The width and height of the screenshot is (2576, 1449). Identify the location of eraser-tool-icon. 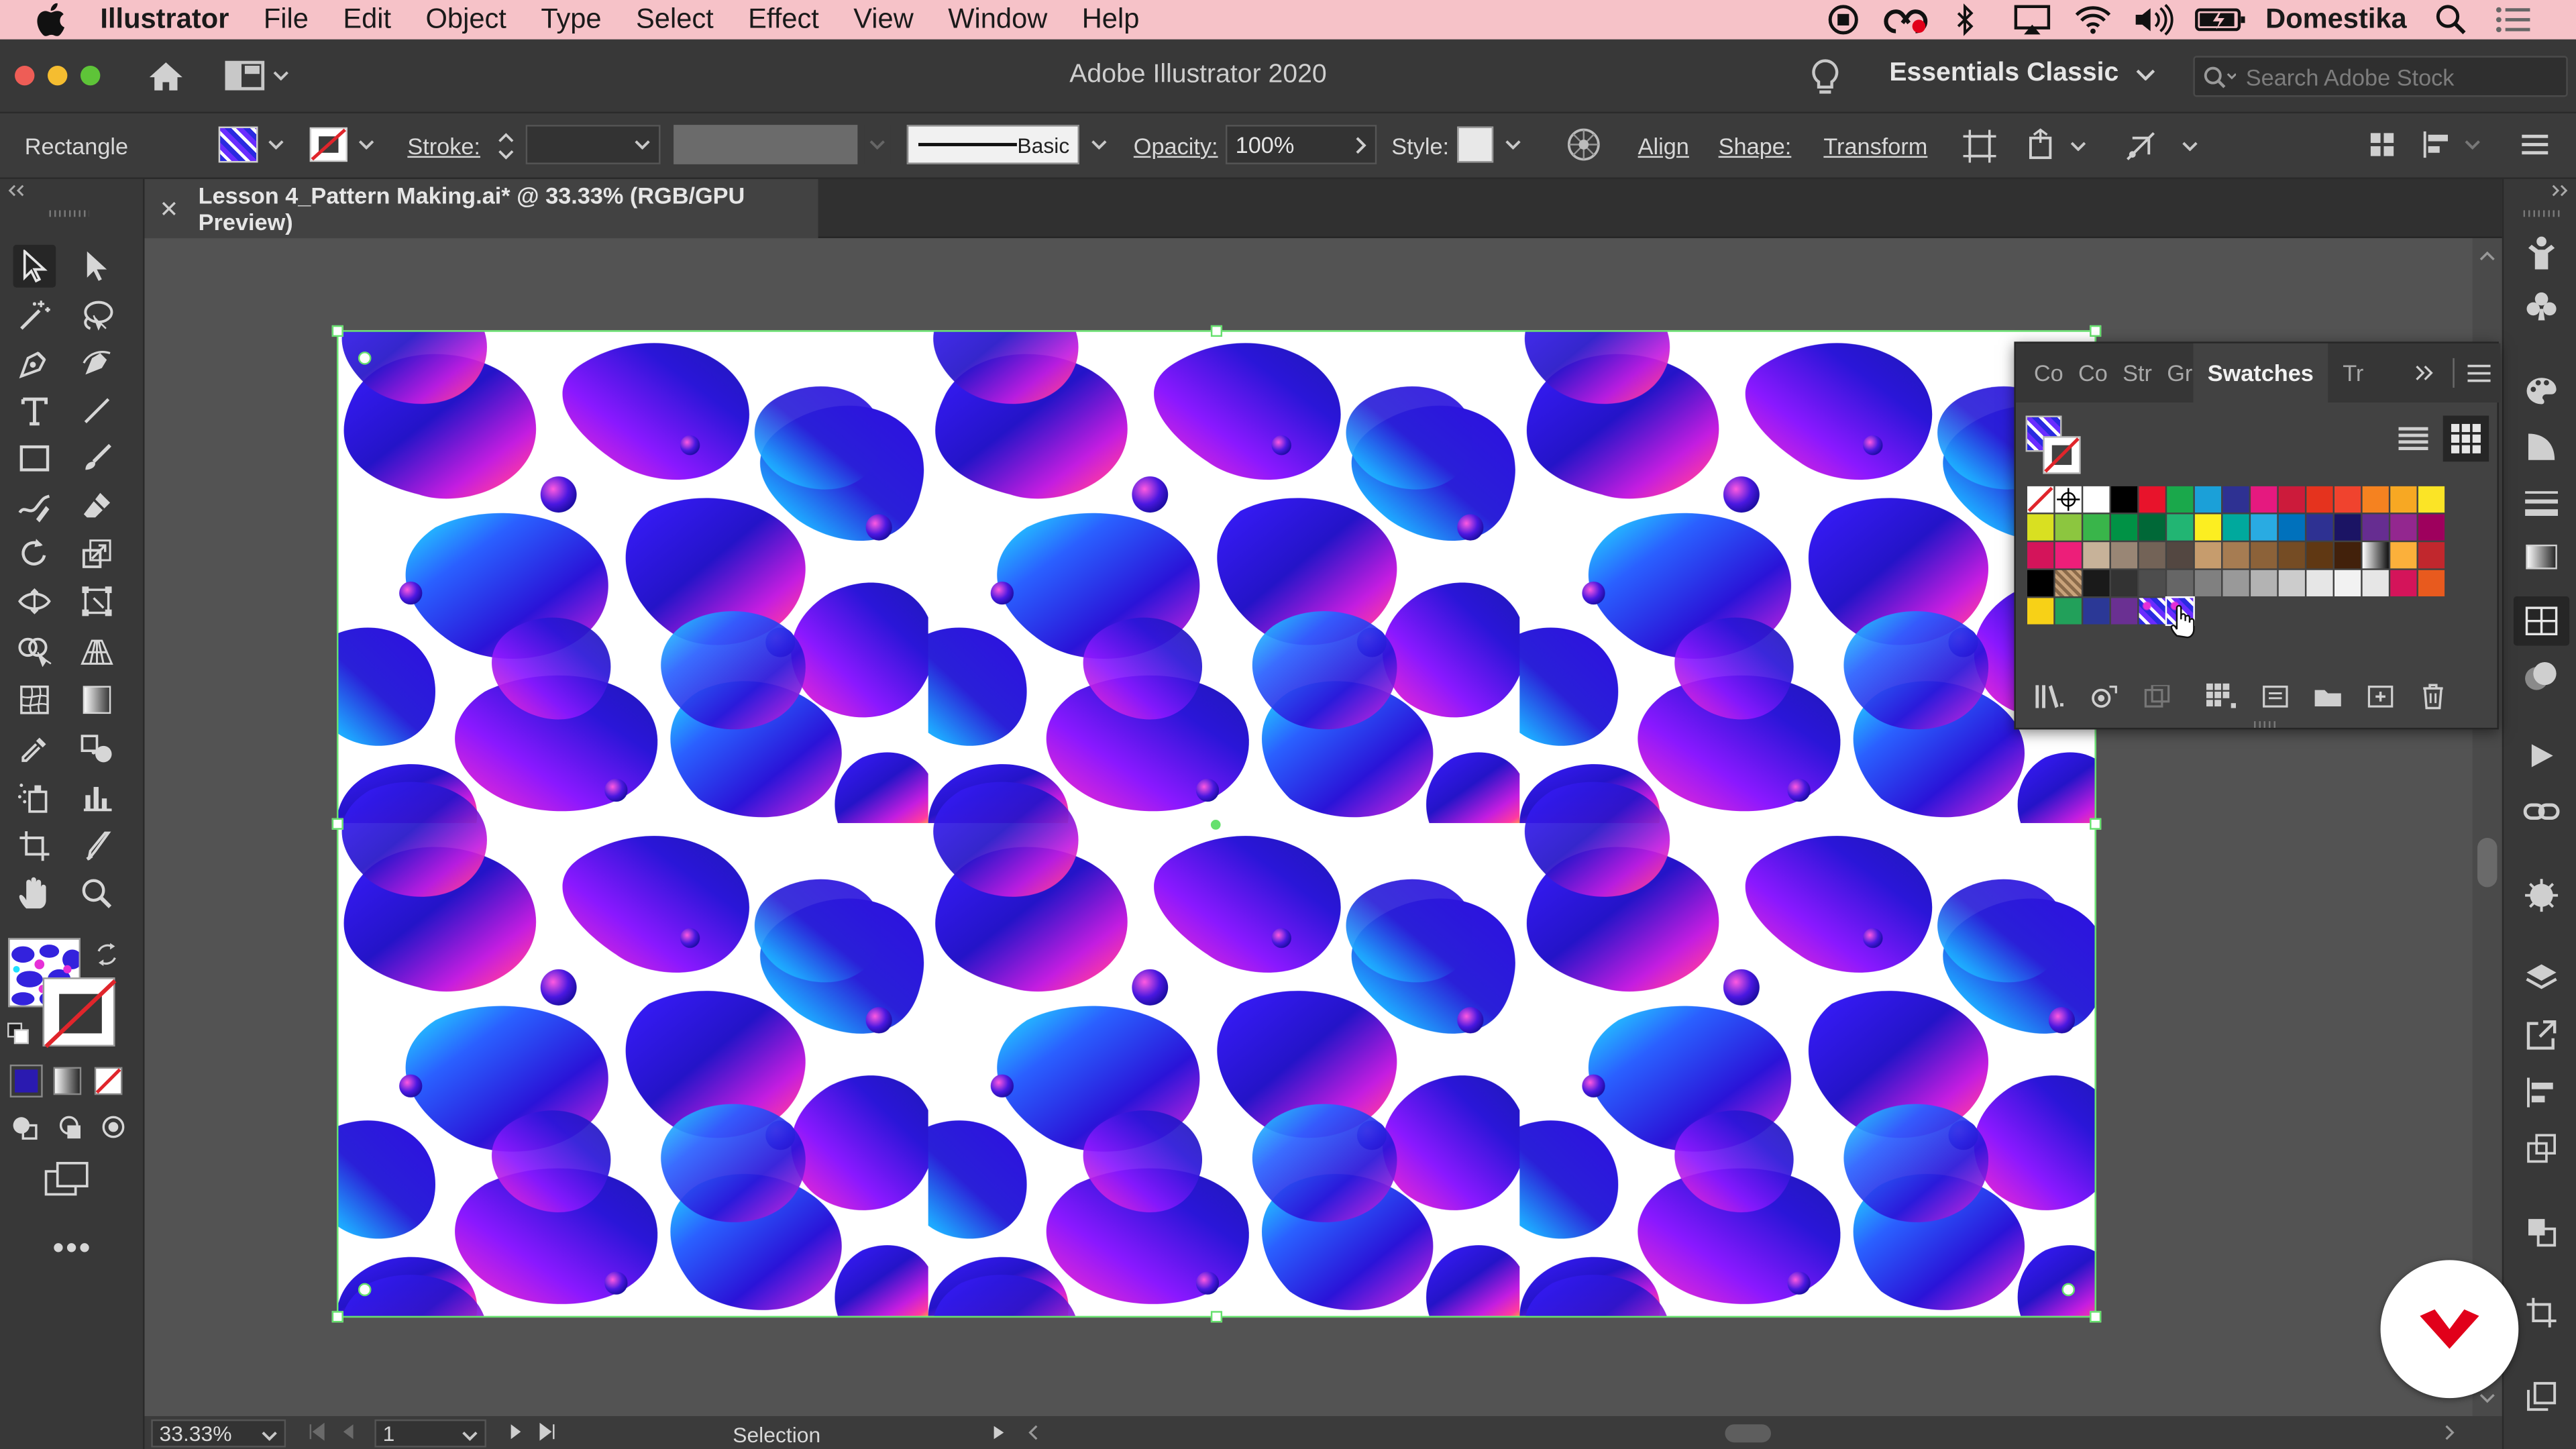
(97, 505).